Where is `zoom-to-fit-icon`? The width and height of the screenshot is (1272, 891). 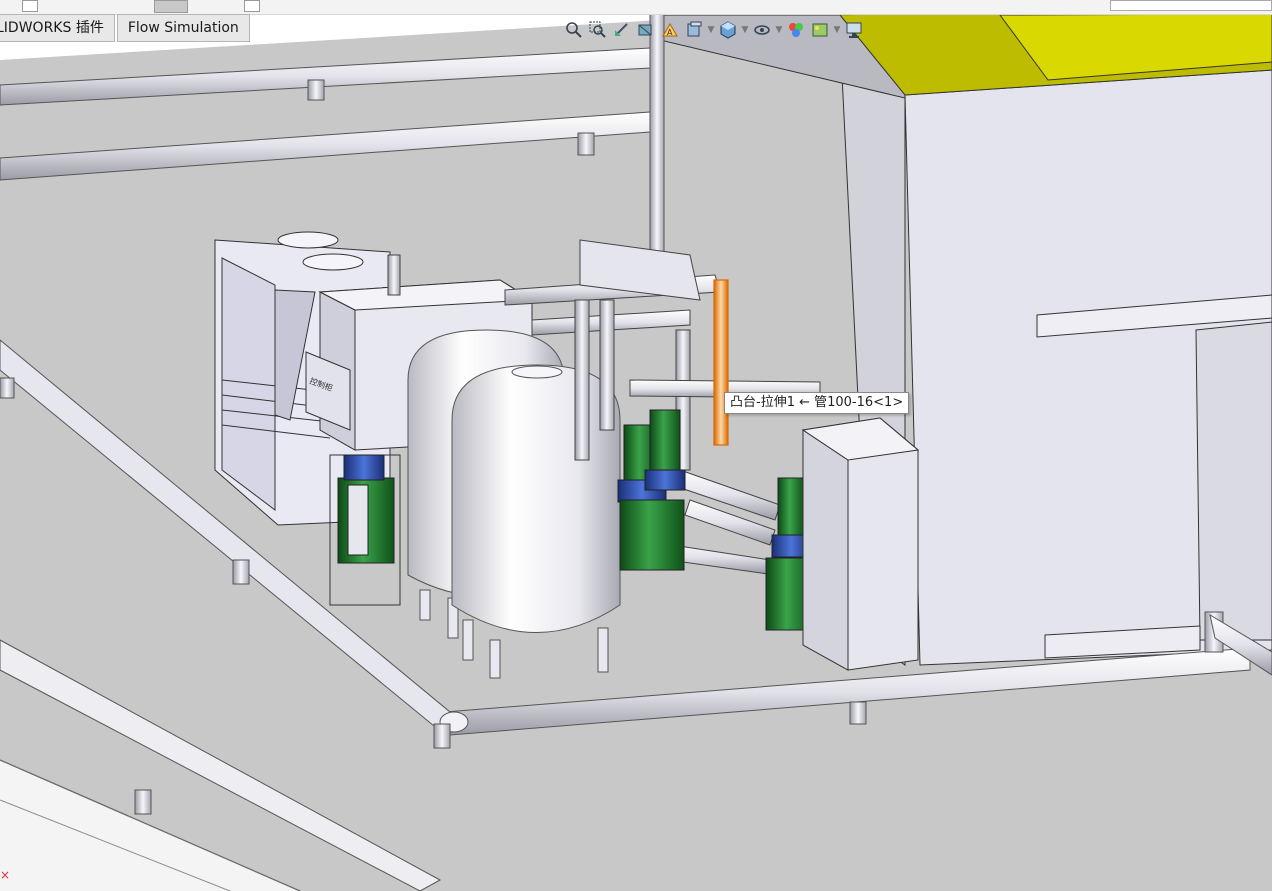 zoom-to-fit-icon is located at coordinates (574, 30).